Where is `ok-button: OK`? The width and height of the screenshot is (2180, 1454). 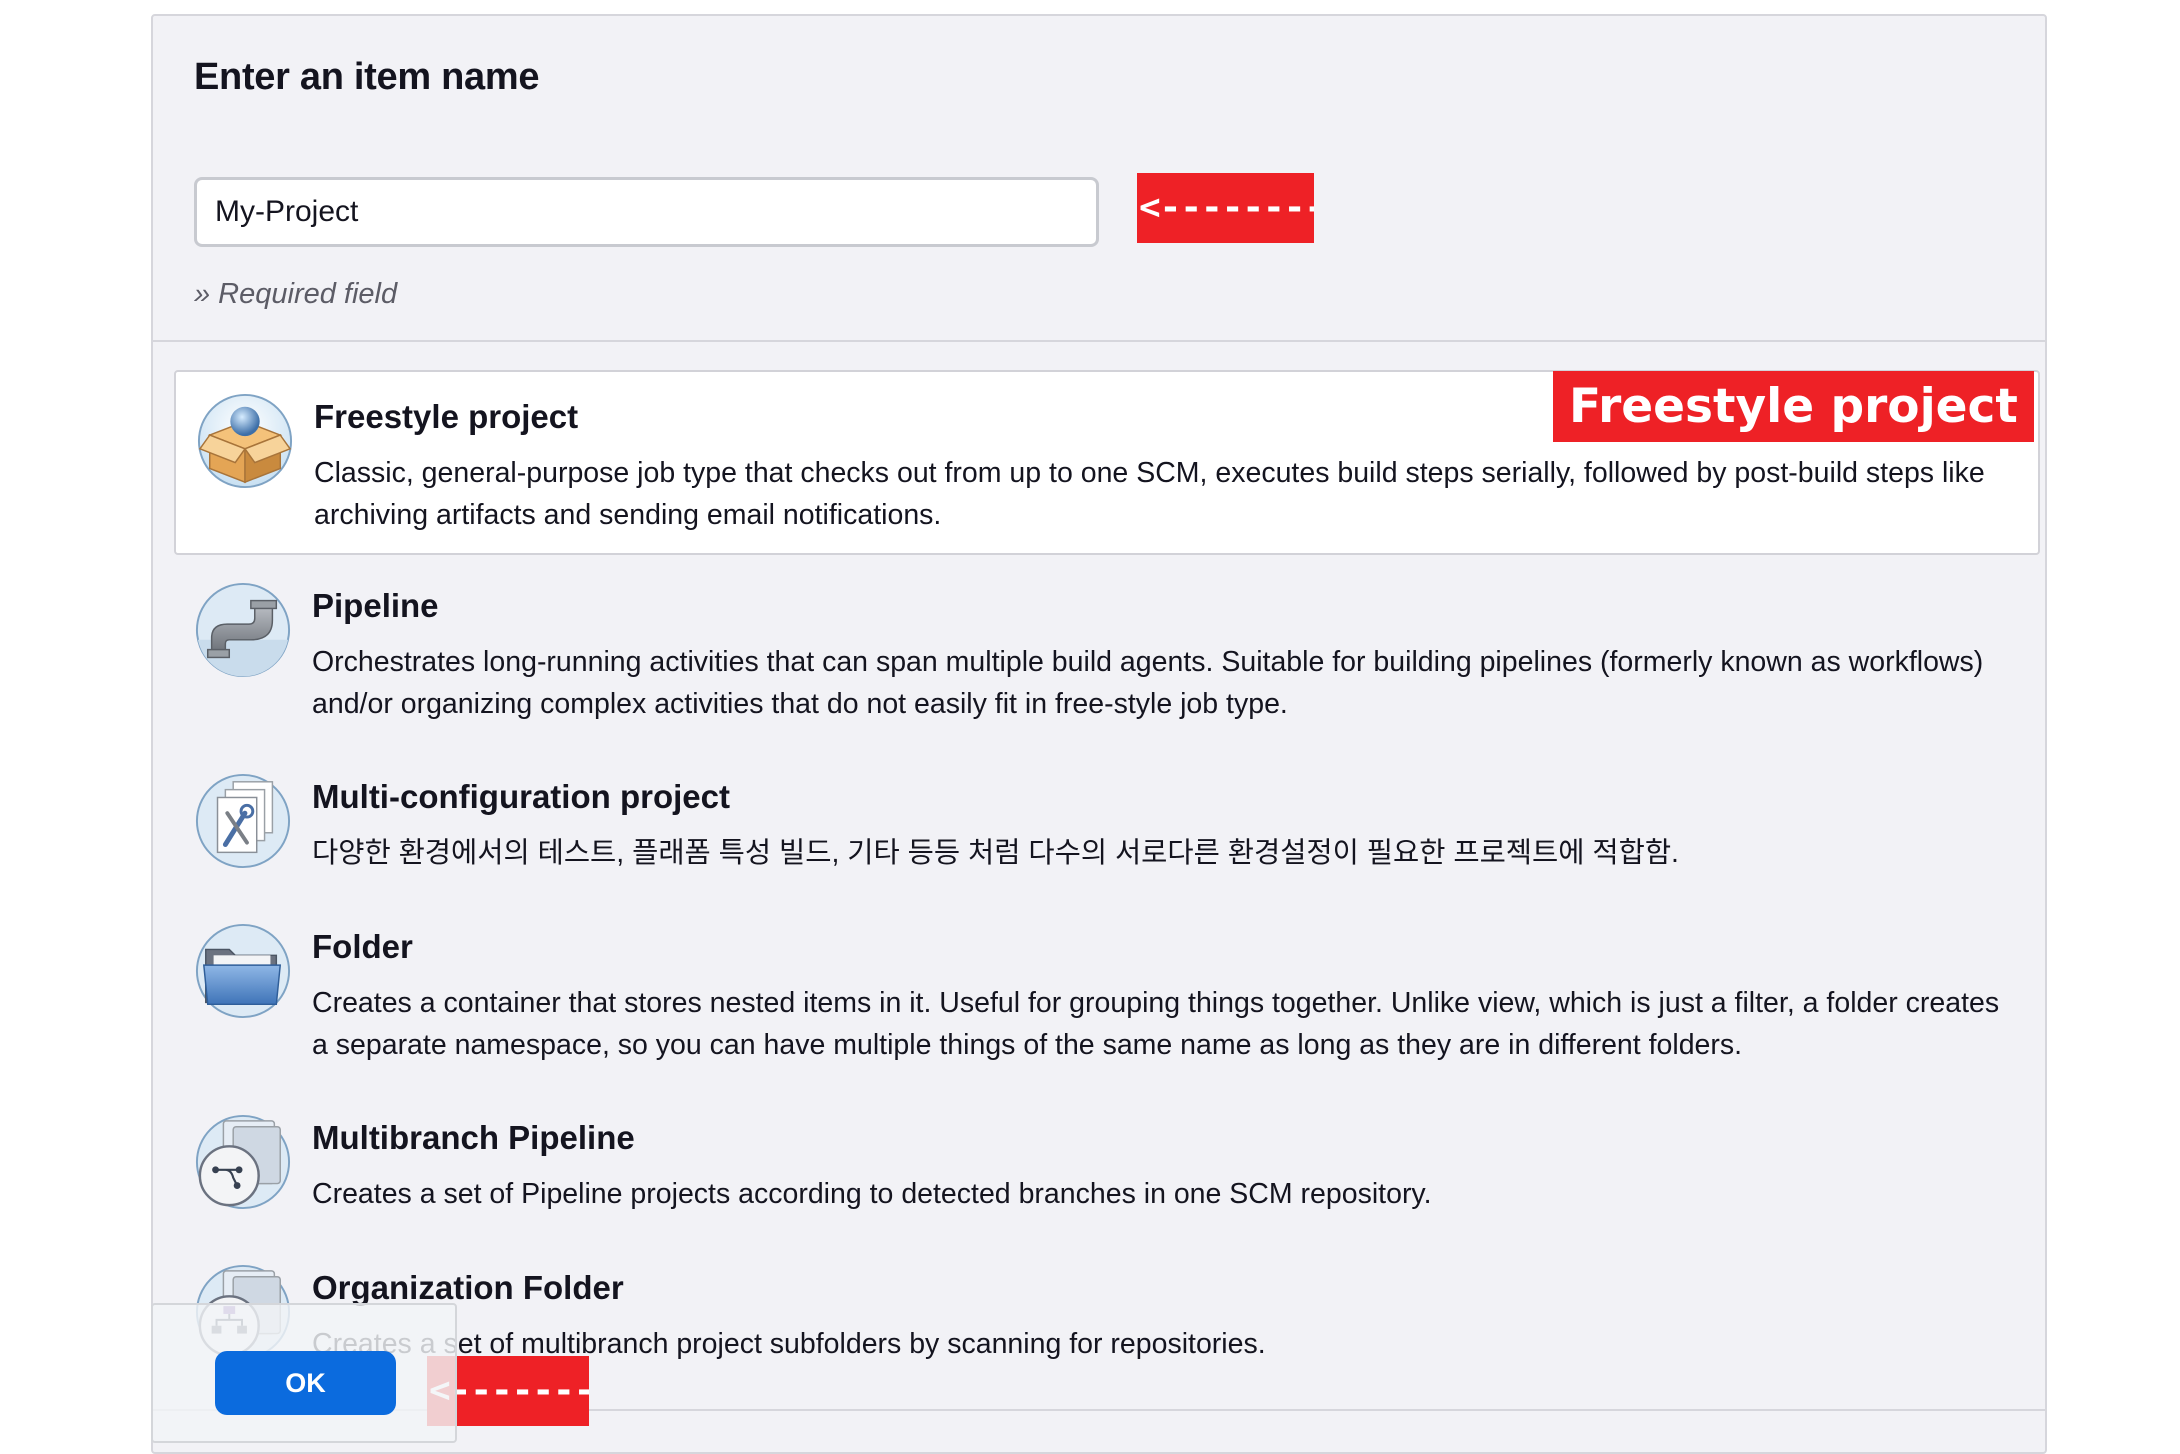
ok-button: OK is located at coordinates (305, 1383).